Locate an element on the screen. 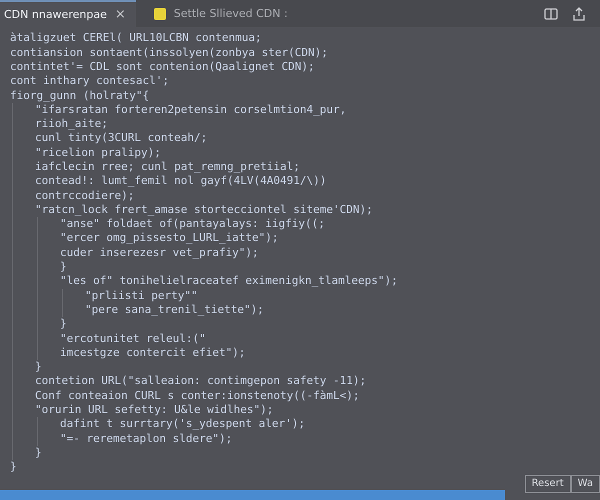 The height and width of the screenshot is (500, 600). code-line: "ricelion pralipy); is located at coordinates (98, 153).